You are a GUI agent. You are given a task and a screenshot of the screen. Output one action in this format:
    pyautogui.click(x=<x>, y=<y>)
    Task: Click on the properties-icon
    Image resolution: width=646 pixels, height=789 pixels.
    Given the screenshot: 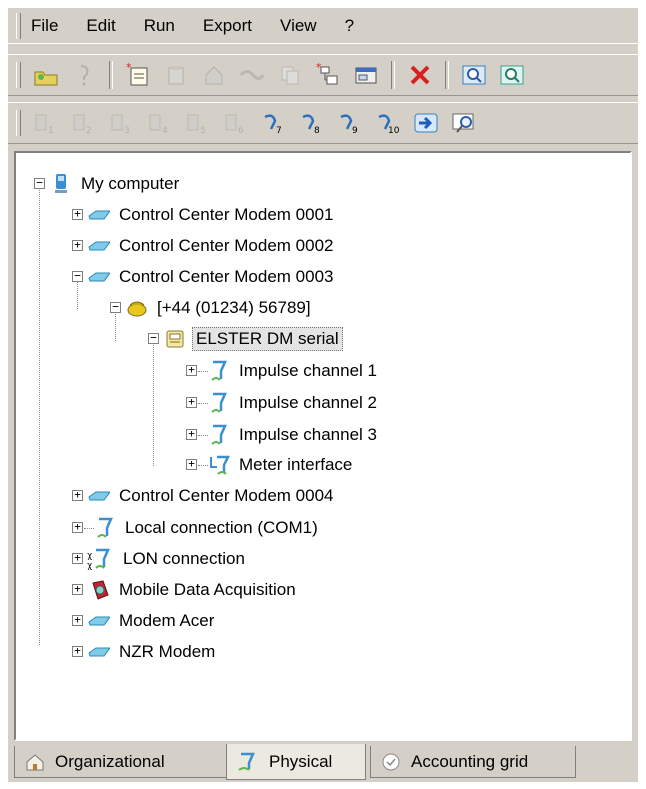 What is the action you would take?
    pyautogui.click(x=366, y=75)
    